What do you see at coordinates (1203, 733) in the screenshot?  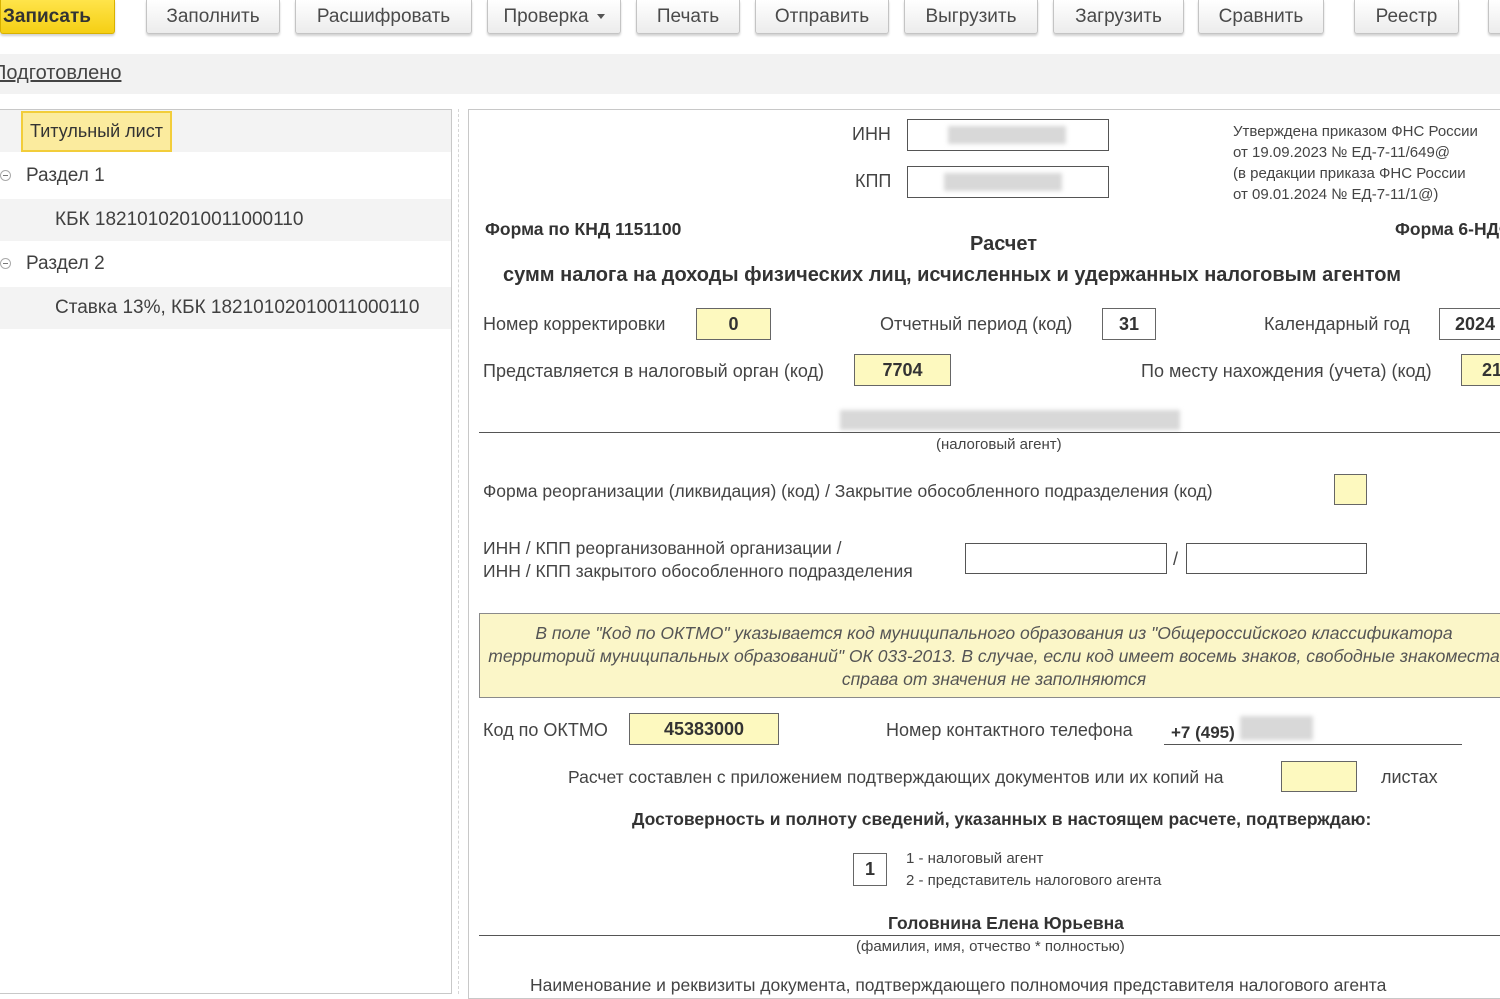 I see `phone-field: +7 (495)` at bounding box center [1203, 733].